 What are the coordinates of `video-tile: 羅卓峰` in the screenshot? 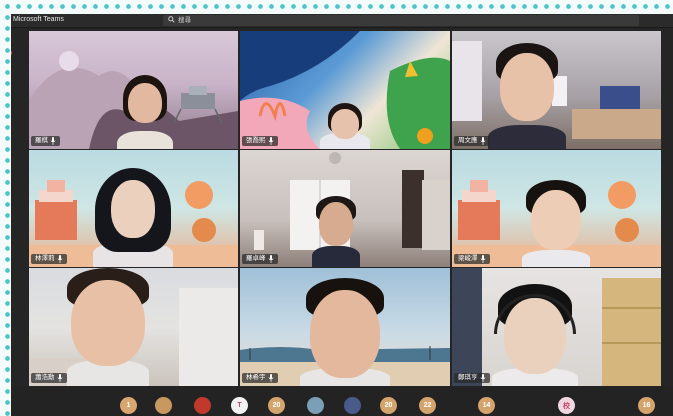 It's located at (345, 208).